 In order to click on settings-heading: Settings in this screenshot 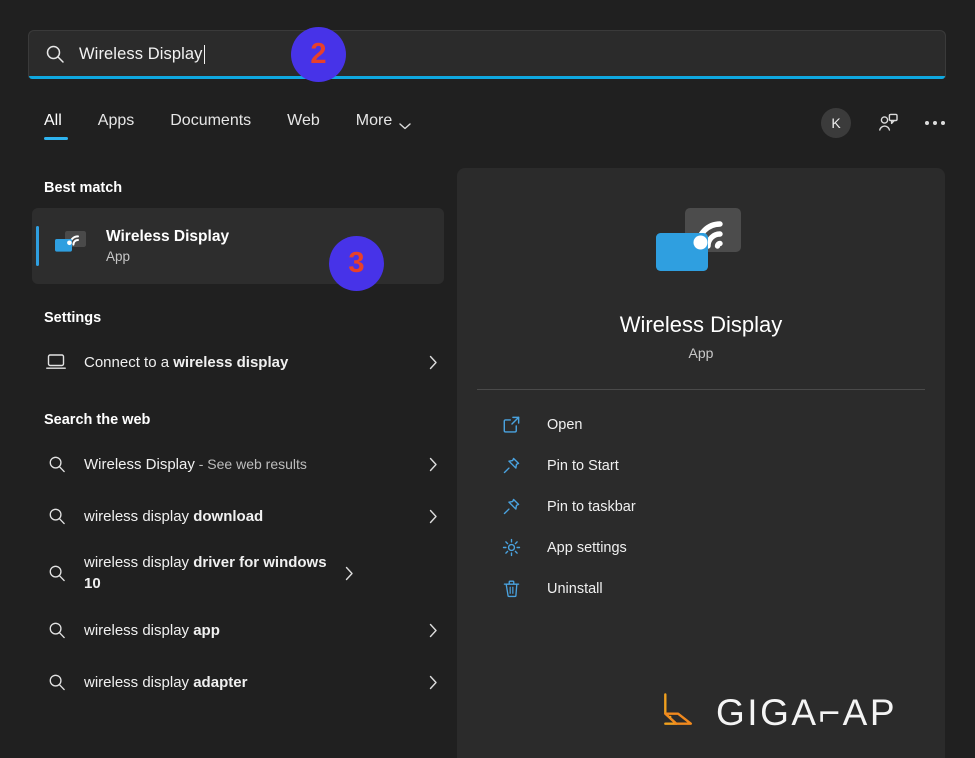, I will do `click(73, 318)`.